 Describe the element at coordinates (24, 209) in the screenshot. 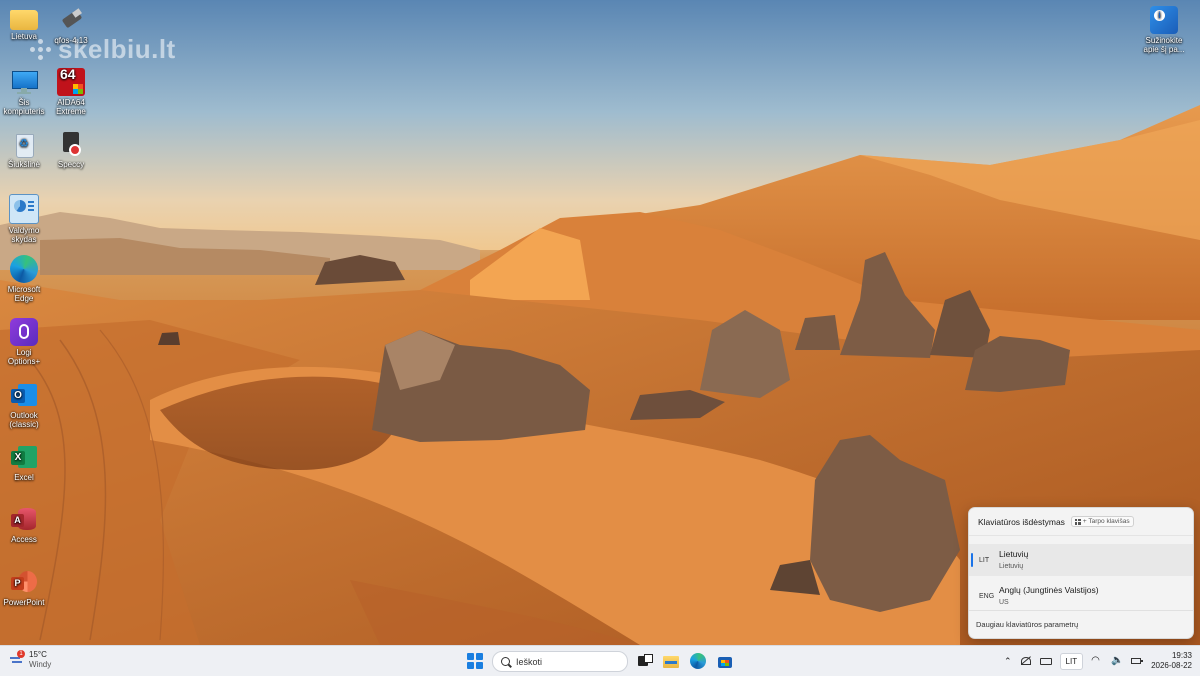

I see `control-panel-icon` at that location.